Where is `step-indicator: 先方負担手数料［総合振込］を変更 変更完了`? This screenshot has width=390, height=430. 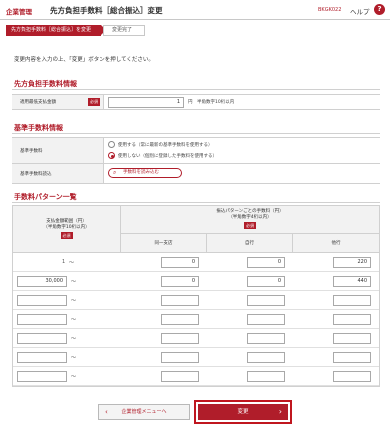
step-indicator: 先方負担手数料［総合振込］を変更 変更完了 is located at coordinates (86, 30).